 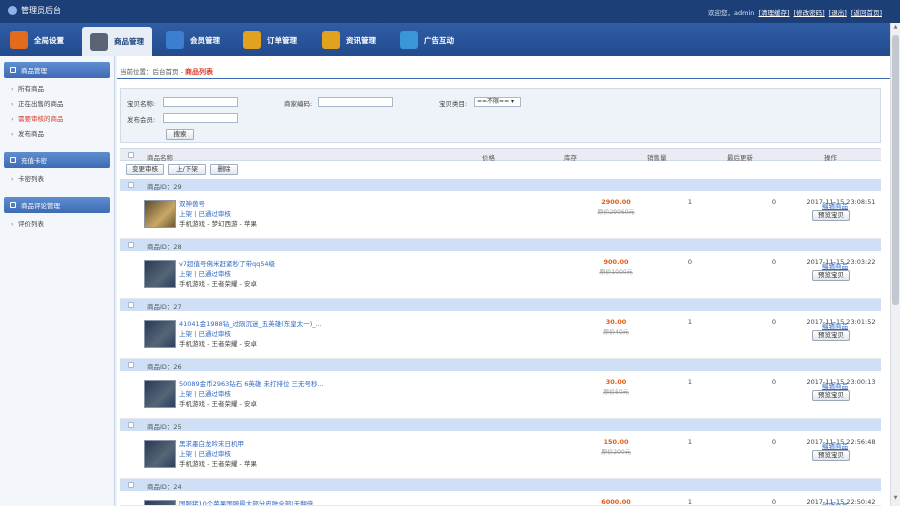 I want to click on sidebar-section-cards: 充值卡密, so click(x=57, y=160).